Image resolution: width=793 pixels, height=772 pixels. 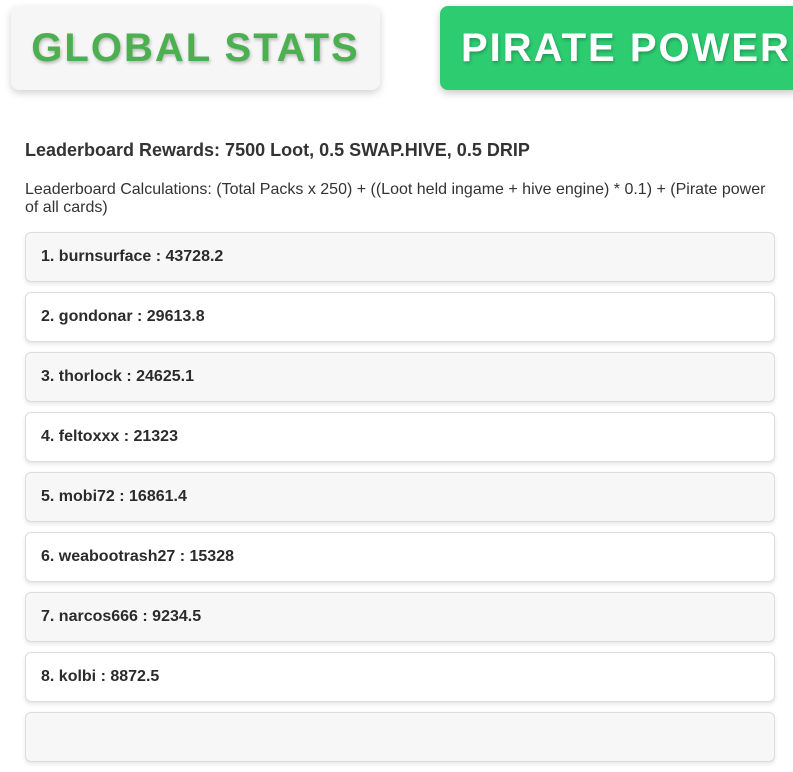 What do you see at coordinates (100, 676) in the screenshot?
I see `leaderboard-entry: 8. kolbi : 8872.5` at bounding box center [100, 676].